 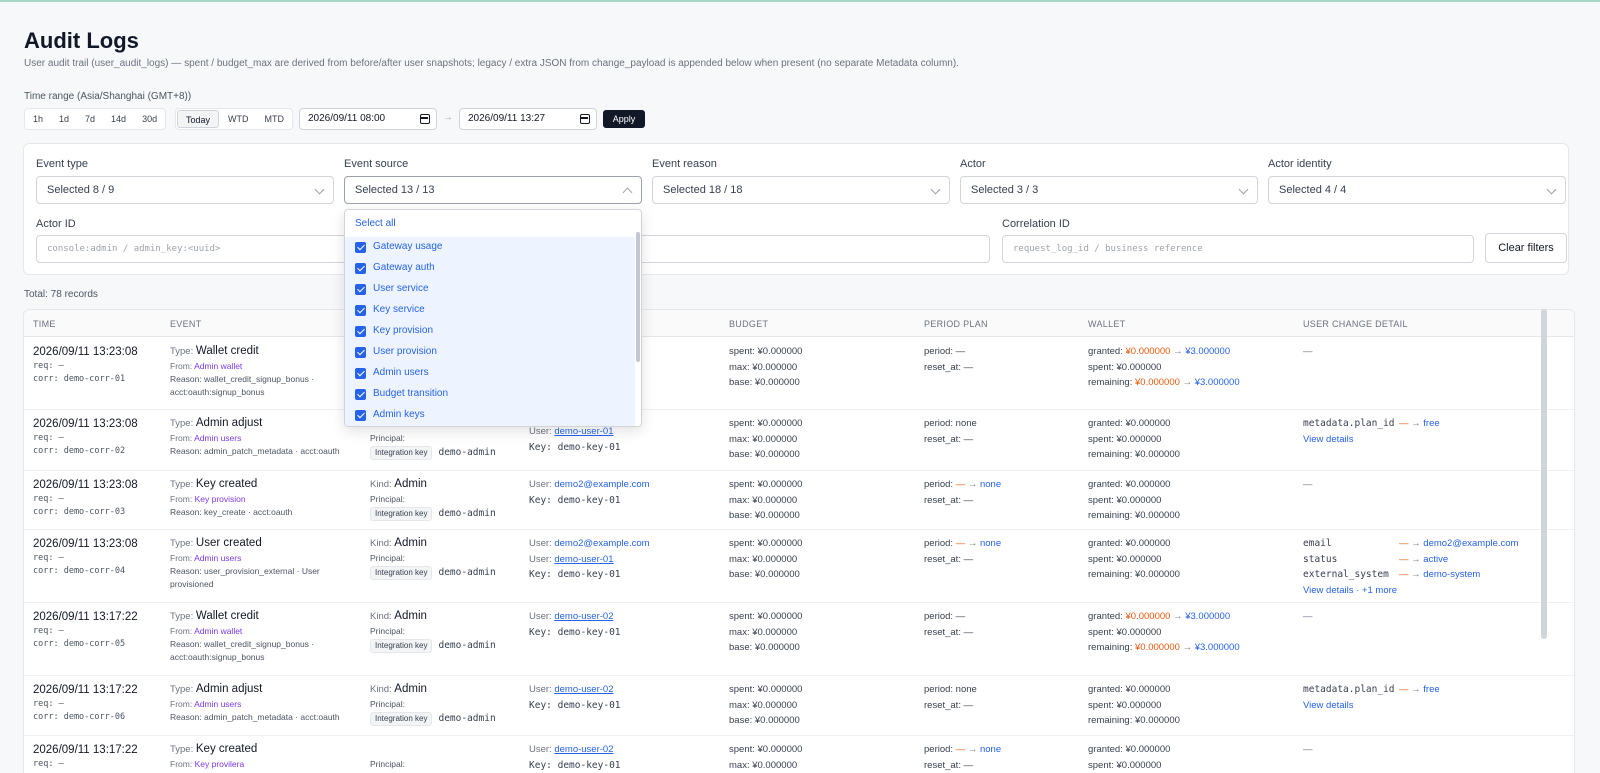 What do you see at coordinates (624, 119) in the screenshot?
I see `apply-button: Apply` at bounding box center [624, 119].